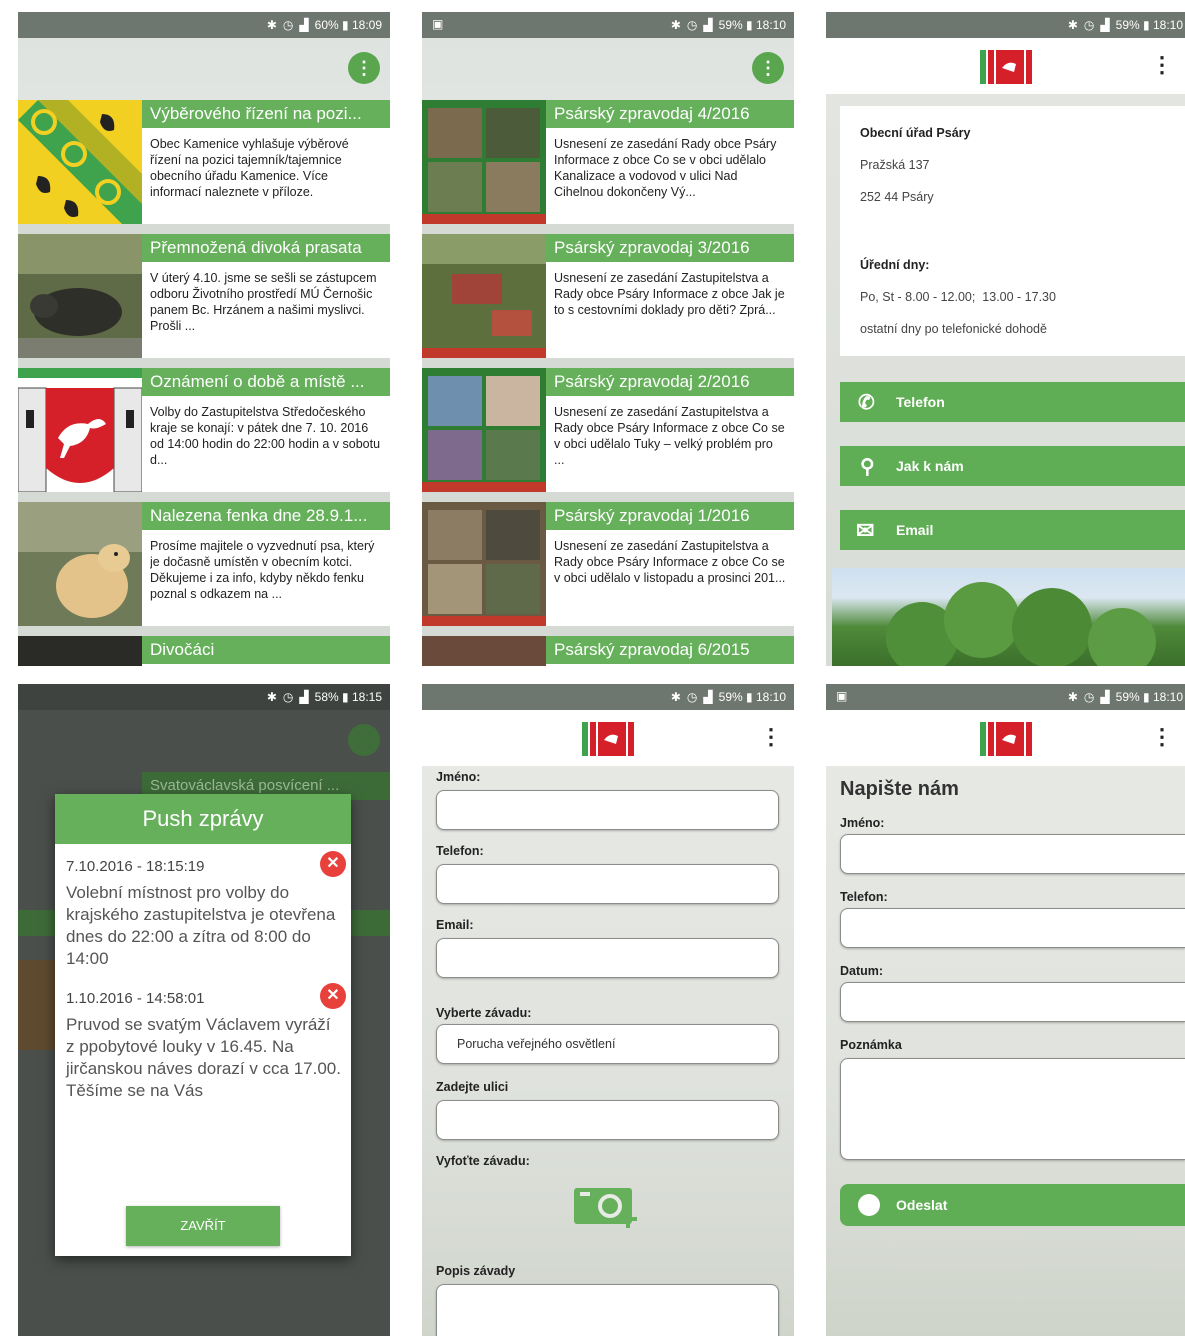 The image size is (1185, 1336). What do you see at coordinates (1012, 530) in the screenshot?
I see `email-button: ✉ Email` at bounding box center [1012, 530].